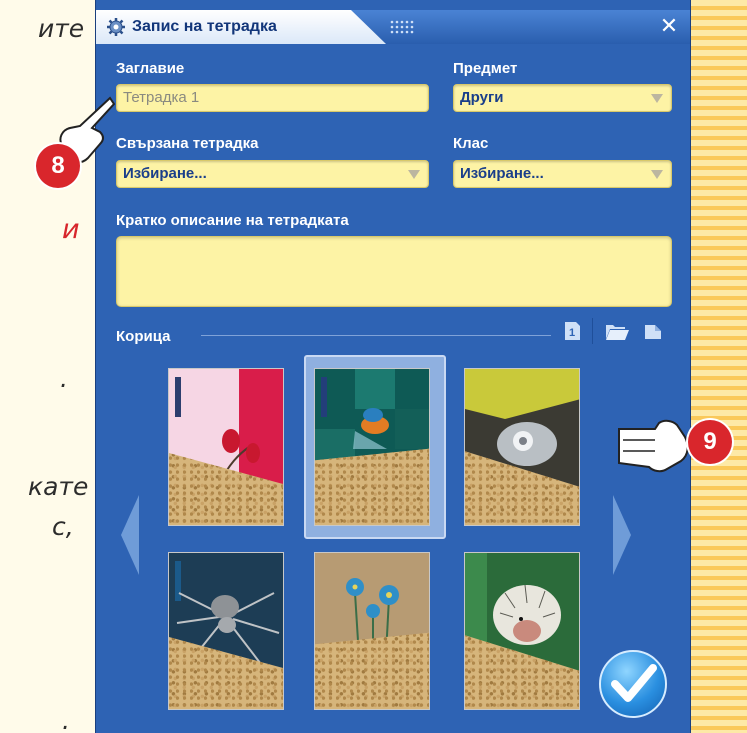 This screenshot has width=747, height=733. Describe the element at coordinates (621, 535) in the screenshot. I see `next-arrow-icon` at that location.